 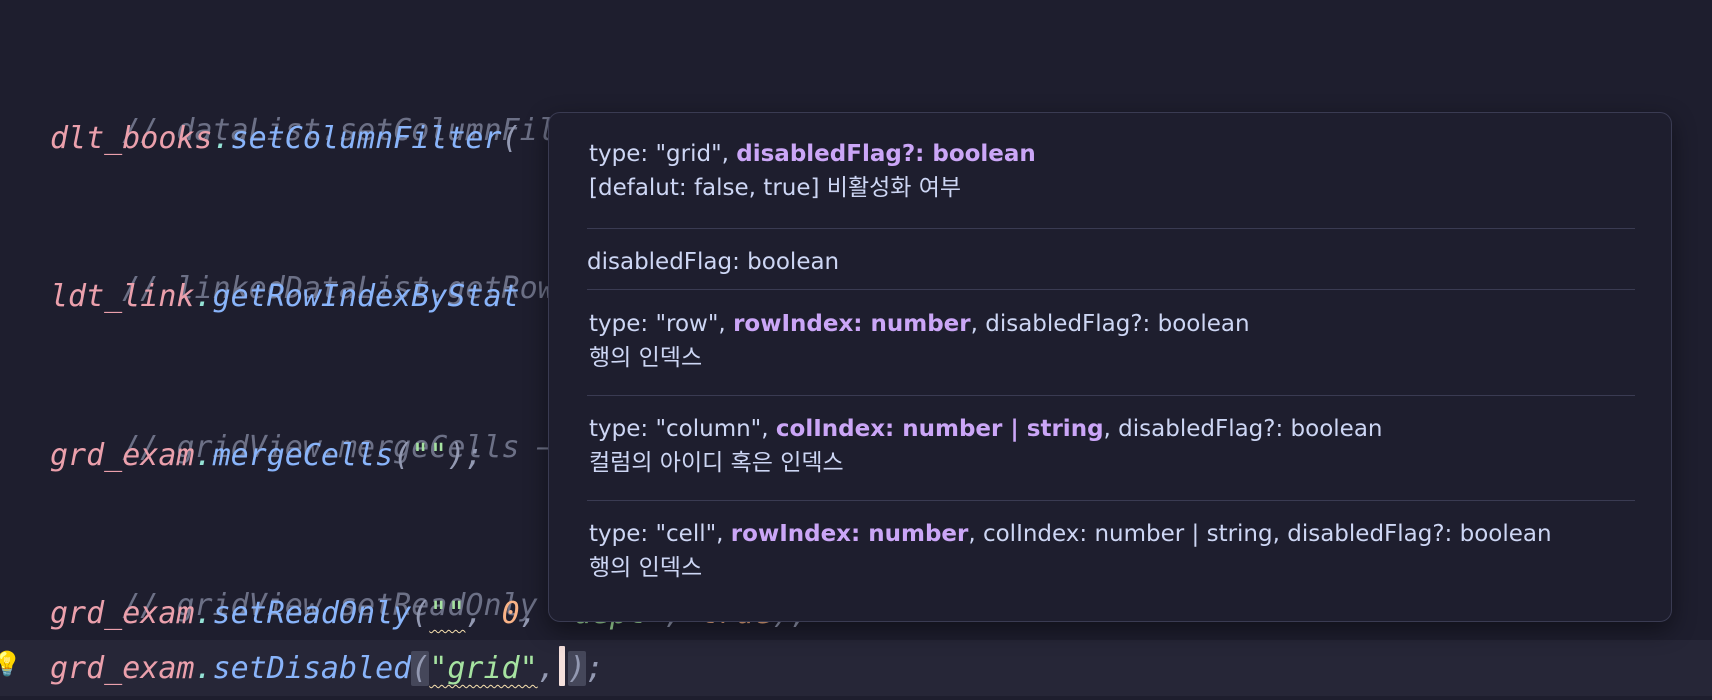 I want to click on code-punctuation: (, so click(x=510, y=138).